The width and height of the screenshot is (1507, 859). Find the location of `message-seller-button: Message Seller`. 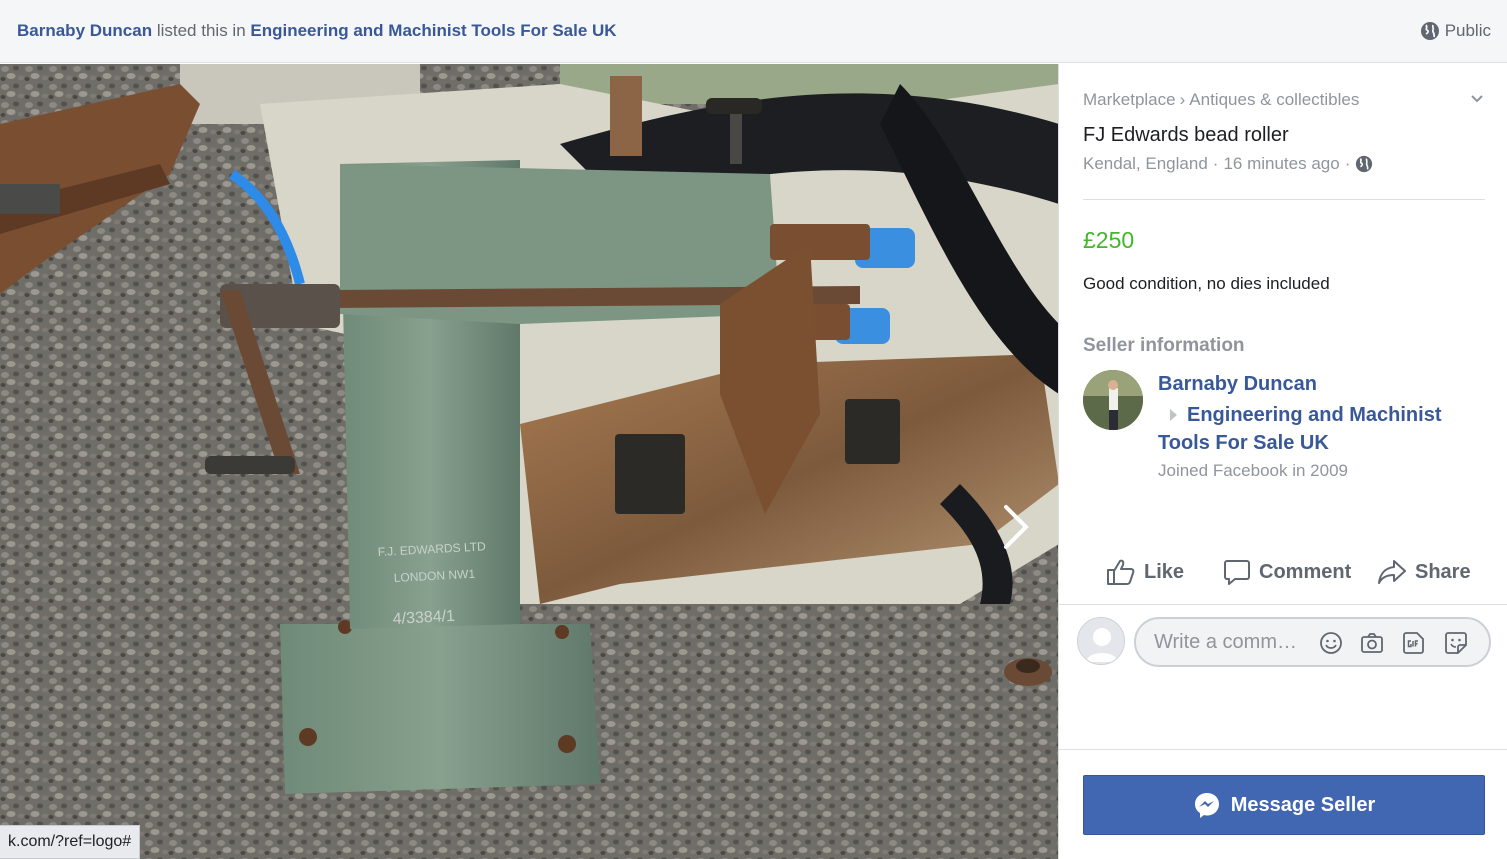

message-seller-button: Message Seller is located at coordinates (1284, 805).